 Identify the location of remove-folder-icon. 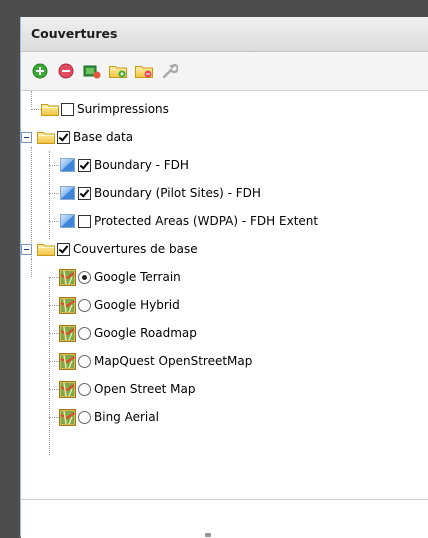
(144, 72).